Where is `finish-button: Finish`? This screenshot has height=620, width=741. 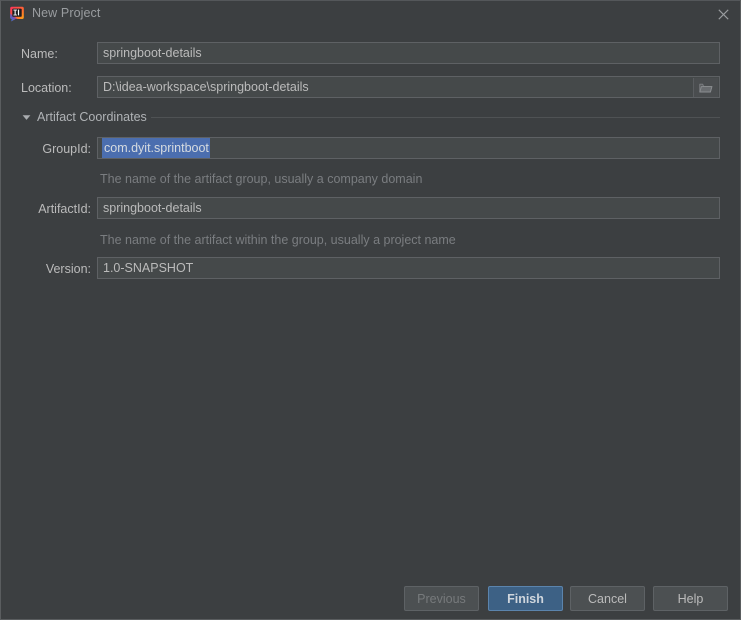 finish-button: Finish is located at coordinates (525, 598).